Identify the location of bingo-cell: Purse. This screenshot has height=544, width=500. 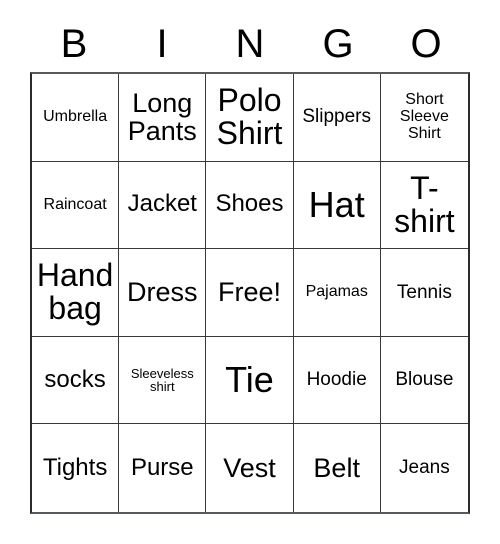
(163, 468).